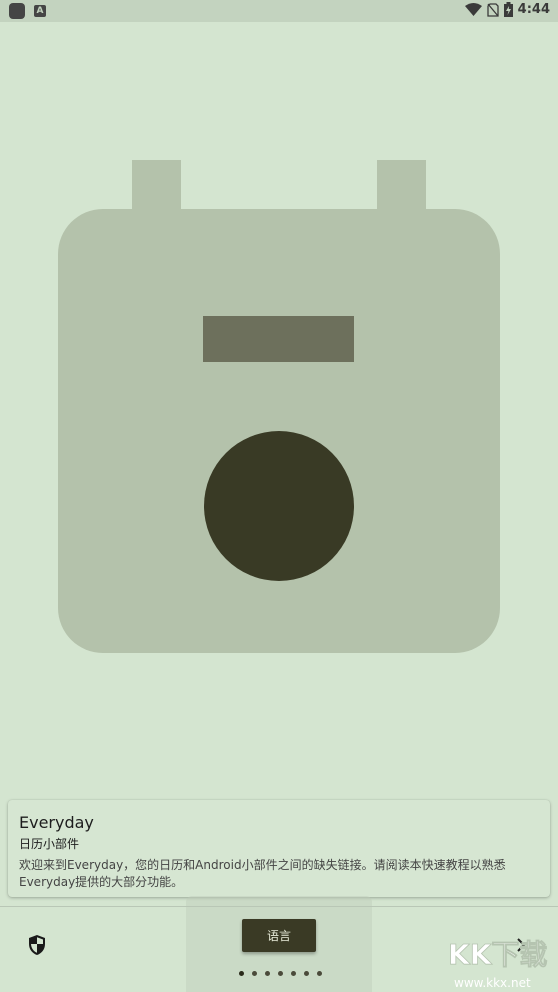 This screenshot has height=992, width=558. I want to click on calendar-bar, so click(278, 339).